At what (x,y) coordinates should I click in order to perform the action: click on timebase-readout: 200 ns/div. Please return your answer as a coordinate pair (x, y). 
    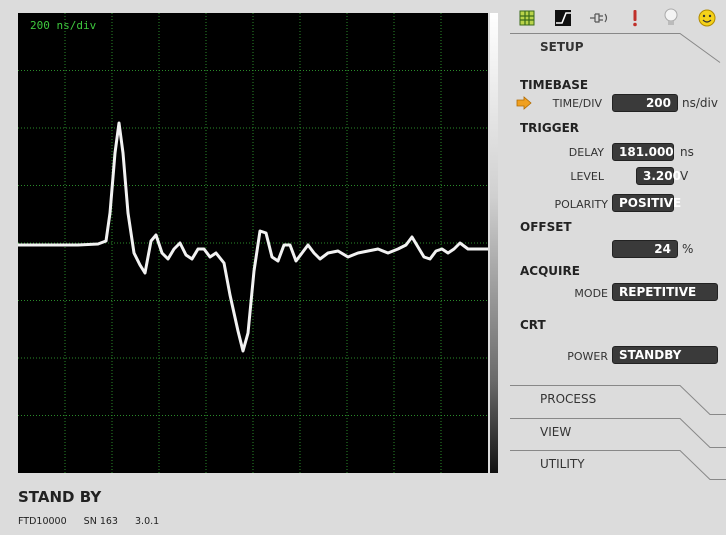
    Looking at the image, I should click on (63, 25).